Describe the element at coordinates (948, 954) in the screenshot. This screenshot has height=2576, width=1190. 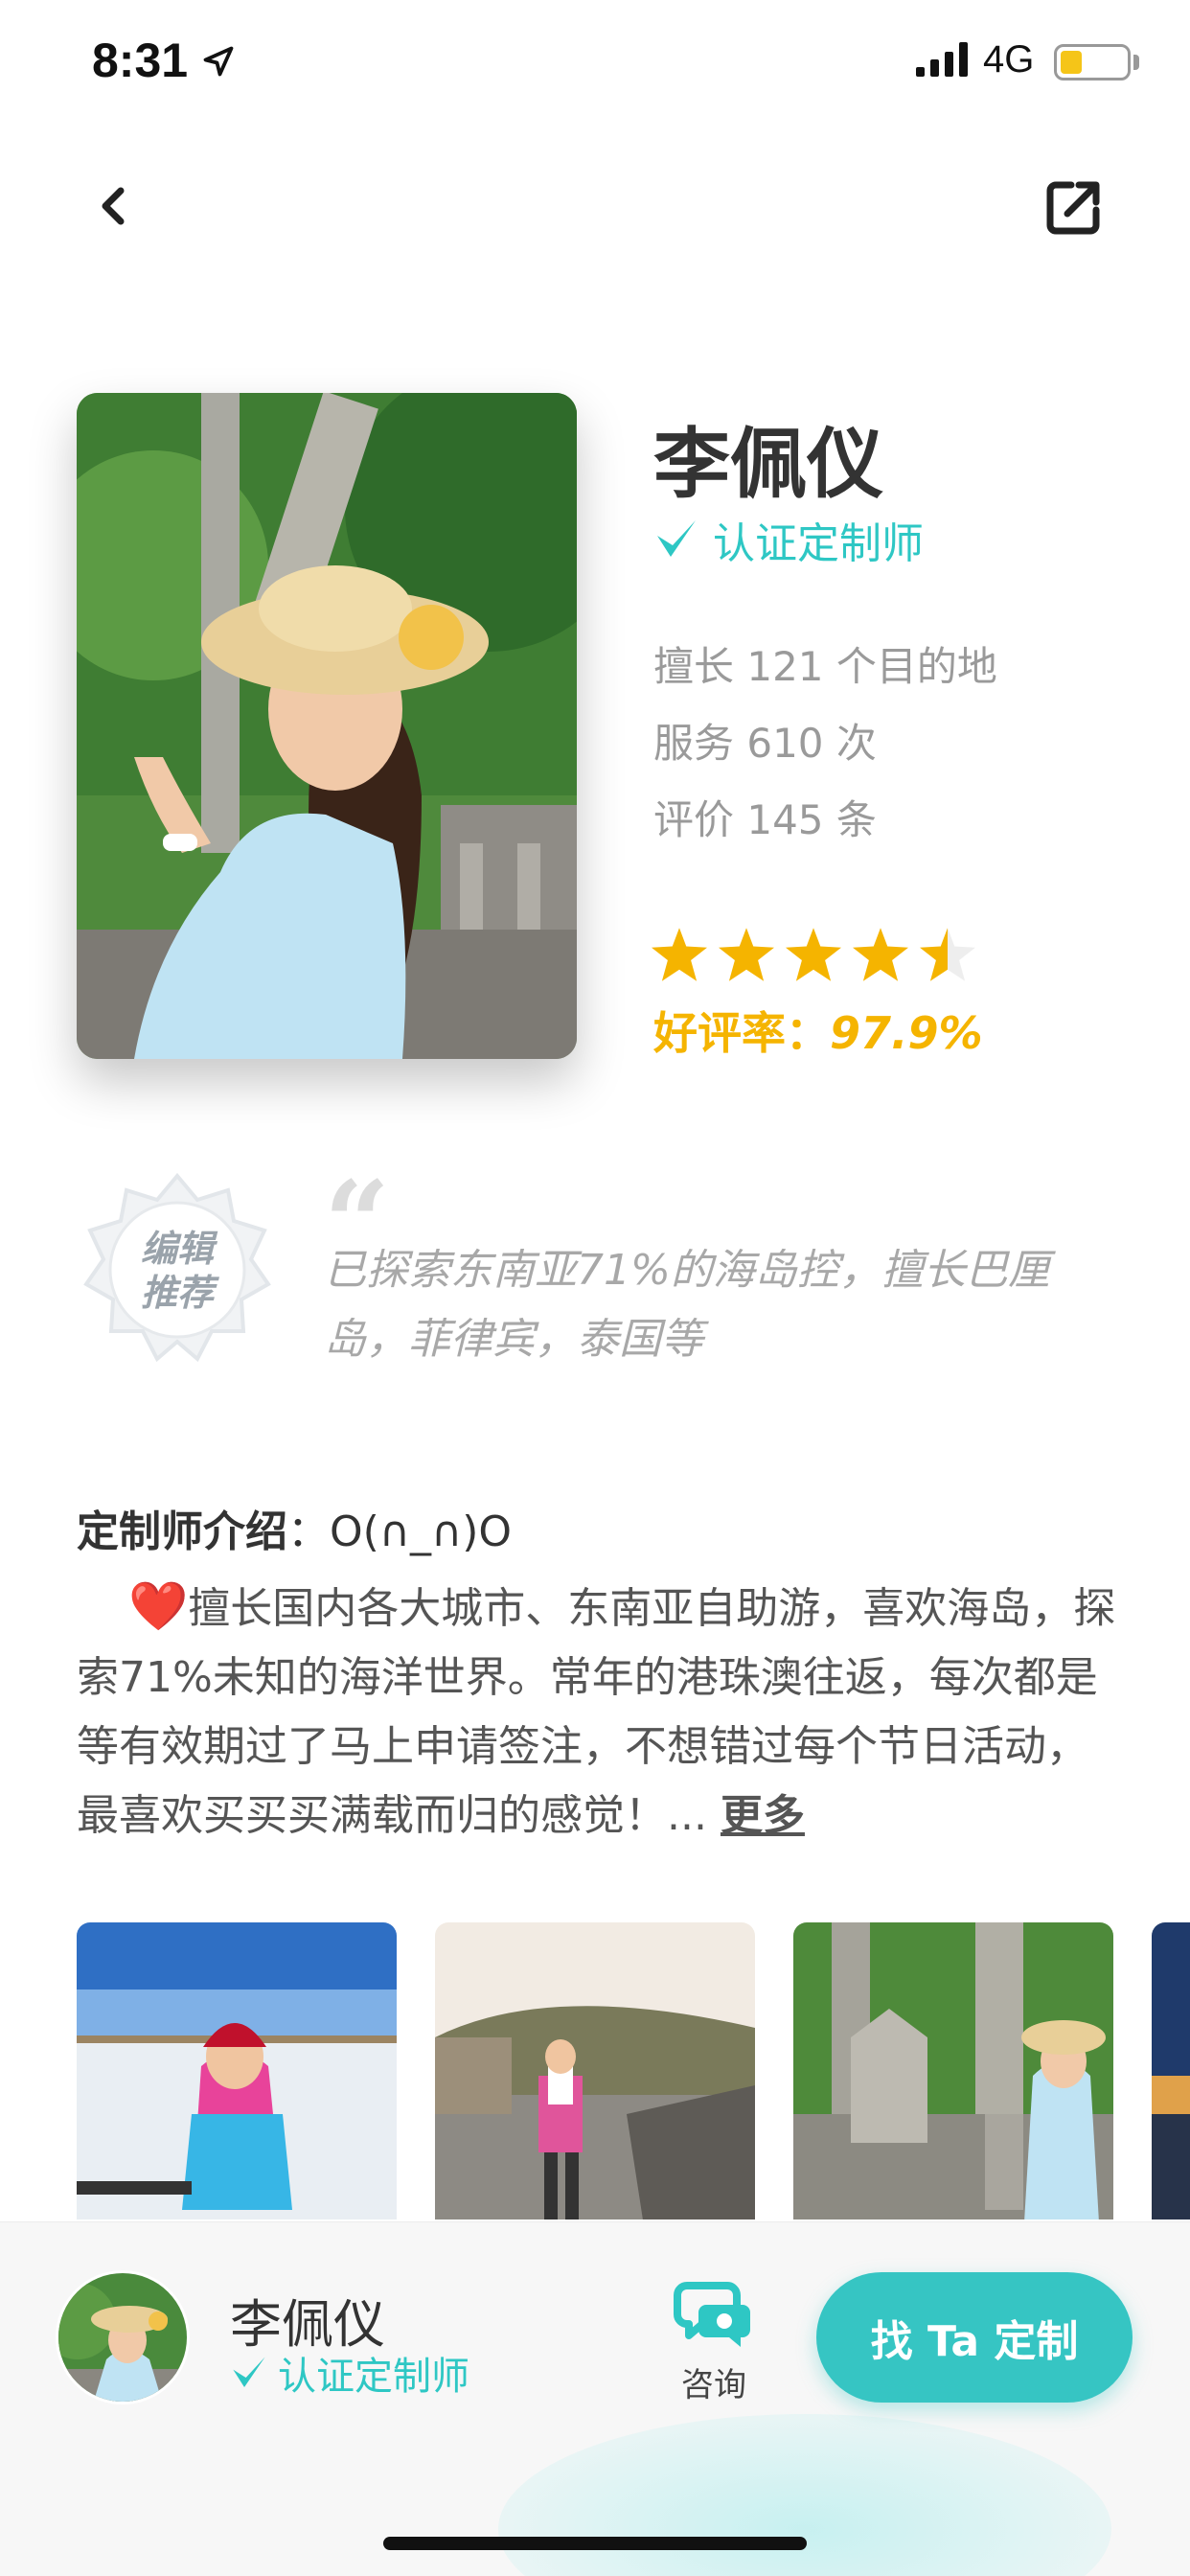
I see `half-star-icon` at that location.